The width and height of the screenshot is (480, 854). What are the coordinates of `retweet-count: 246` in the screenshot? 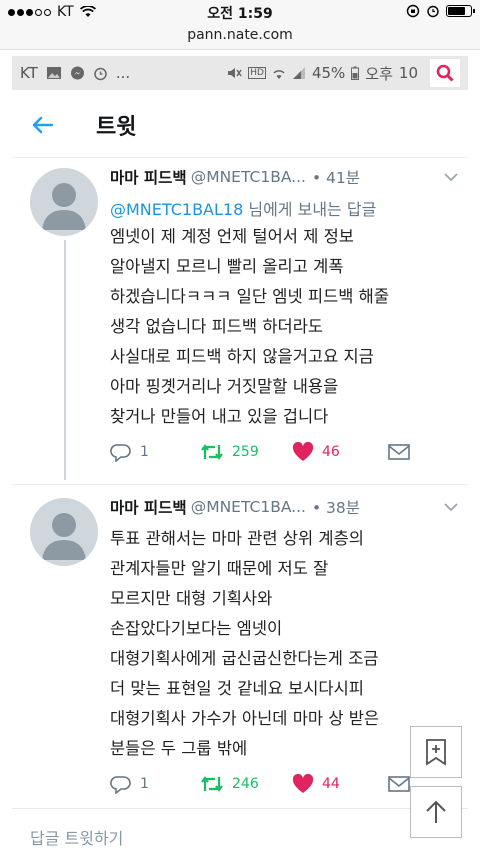 It's located at (245, 784).